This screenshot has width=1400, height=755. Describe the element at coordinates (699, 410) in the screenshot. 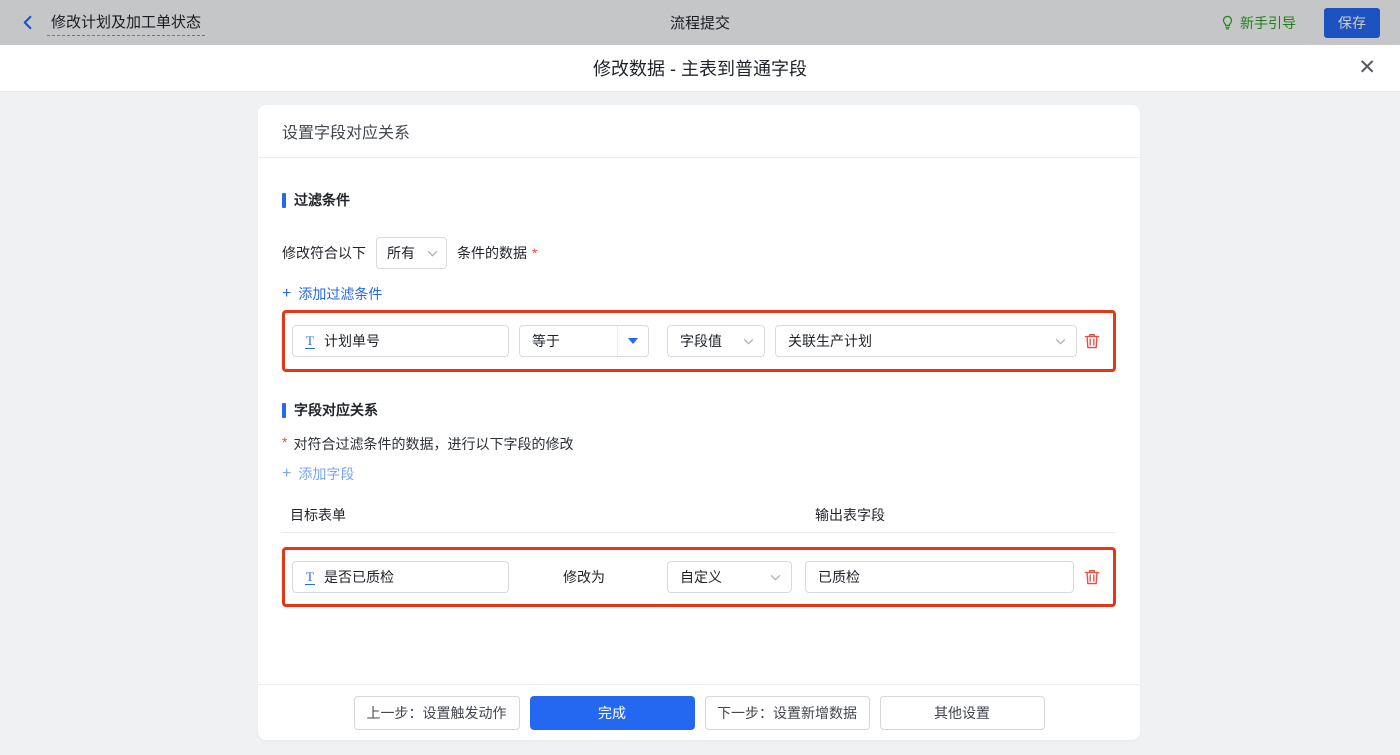

I see `mapping-section-title: 字段对应关系` at that location.